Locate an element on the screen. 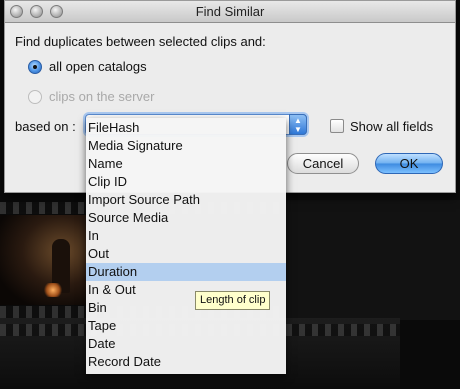 The image size is (460, 389). select-arrows-icon: ▲ ▼ is located at coordinates (298, 124).